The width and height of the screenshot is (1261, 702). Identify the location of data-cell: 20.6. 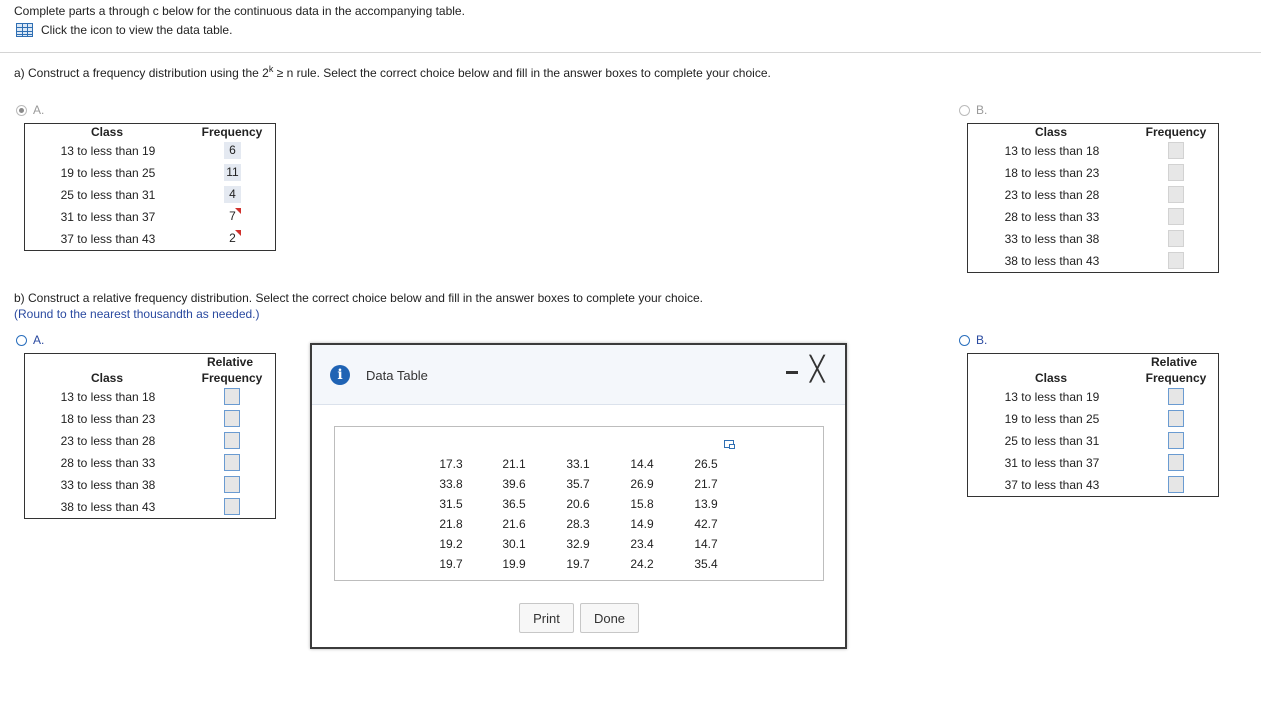
(578, 504).